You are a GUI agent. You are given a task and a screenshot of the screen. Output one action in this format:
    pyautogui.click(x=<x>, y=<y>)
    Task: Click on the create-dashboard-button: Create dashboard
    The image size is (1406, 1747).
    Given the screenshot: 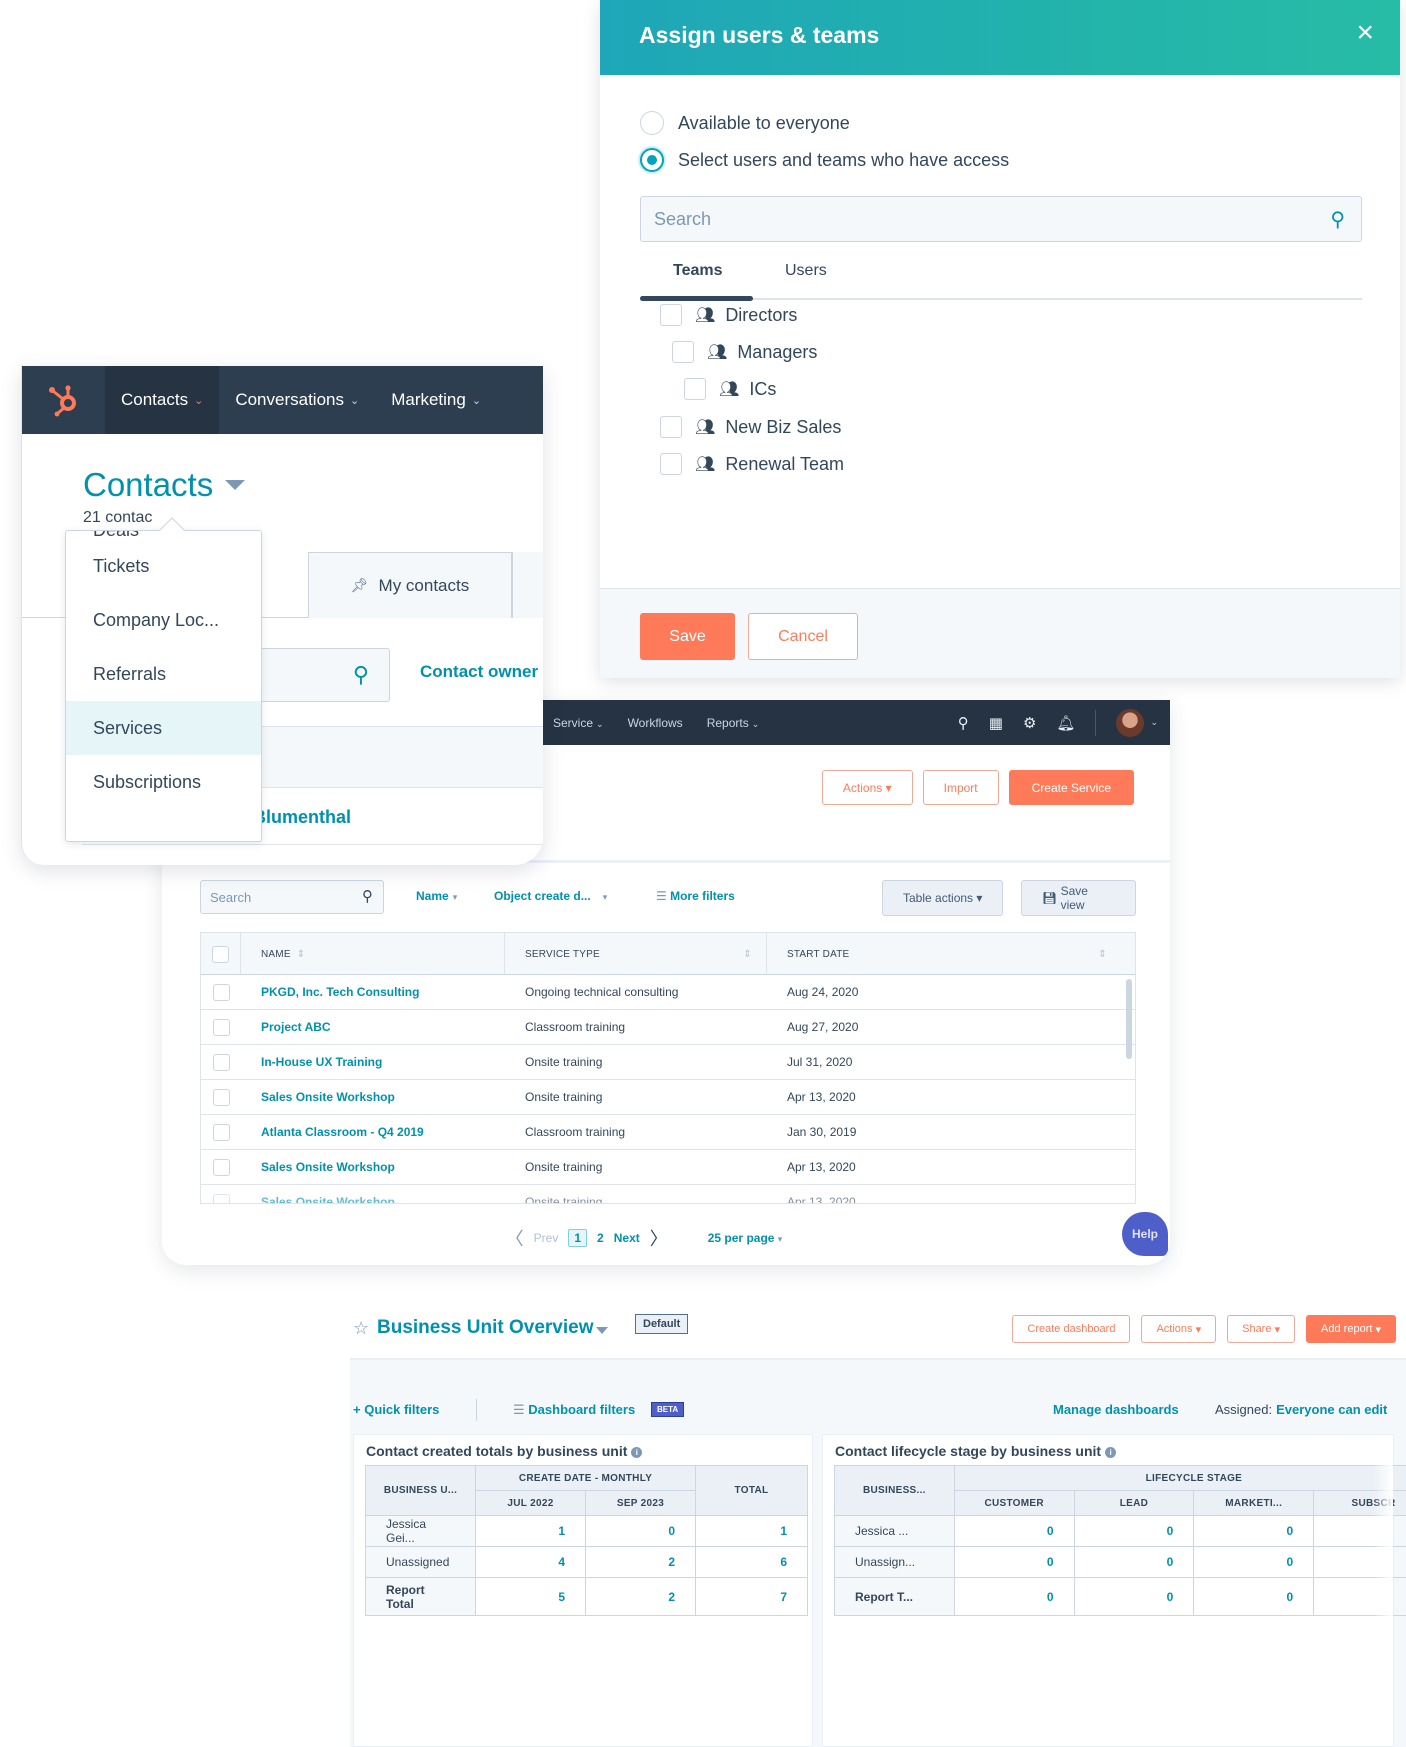 What is the action you would take?
    pyautogui.click(x=1071, y=1329)
    